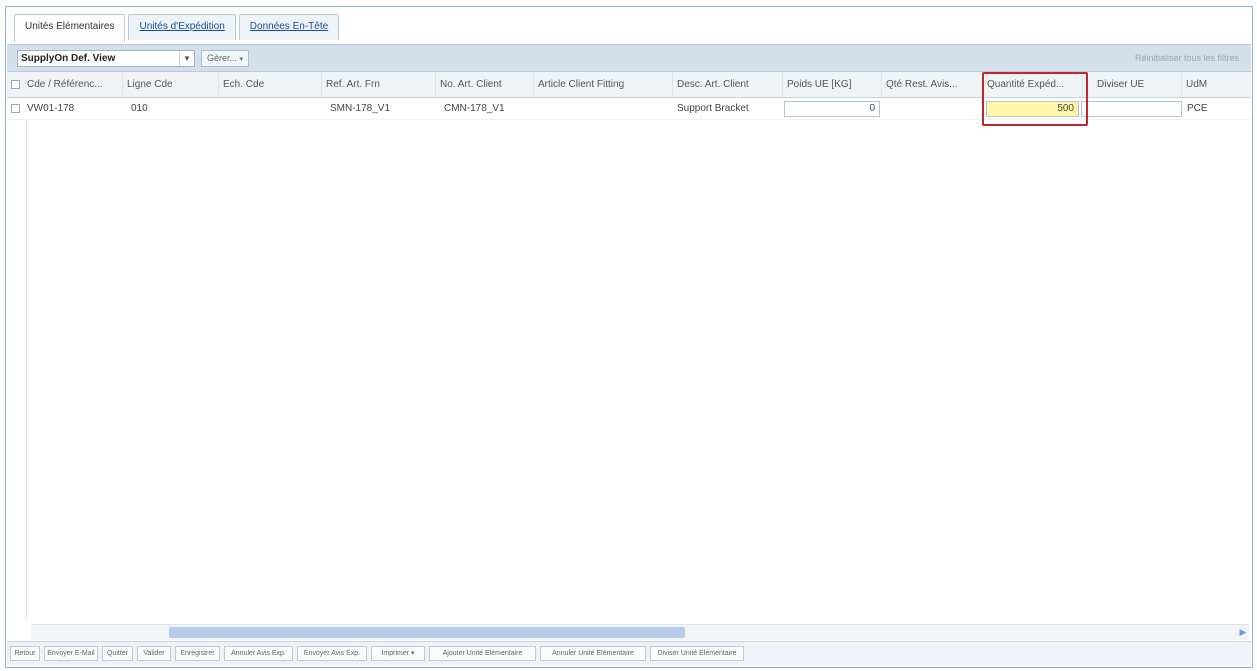  I want to click on cell-udm: PCE, so click(1197, 108).